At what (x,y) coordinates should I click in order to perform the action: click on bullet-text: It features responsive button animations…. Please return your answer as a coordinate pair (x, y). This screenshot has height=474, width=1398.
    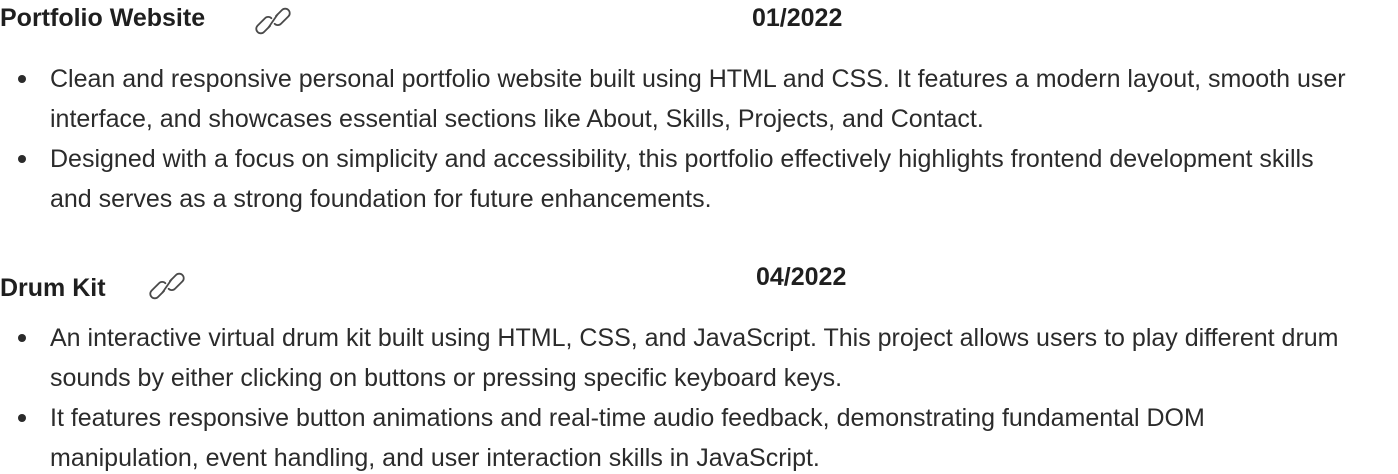
    Looking at the image, I should click on (627, 438).